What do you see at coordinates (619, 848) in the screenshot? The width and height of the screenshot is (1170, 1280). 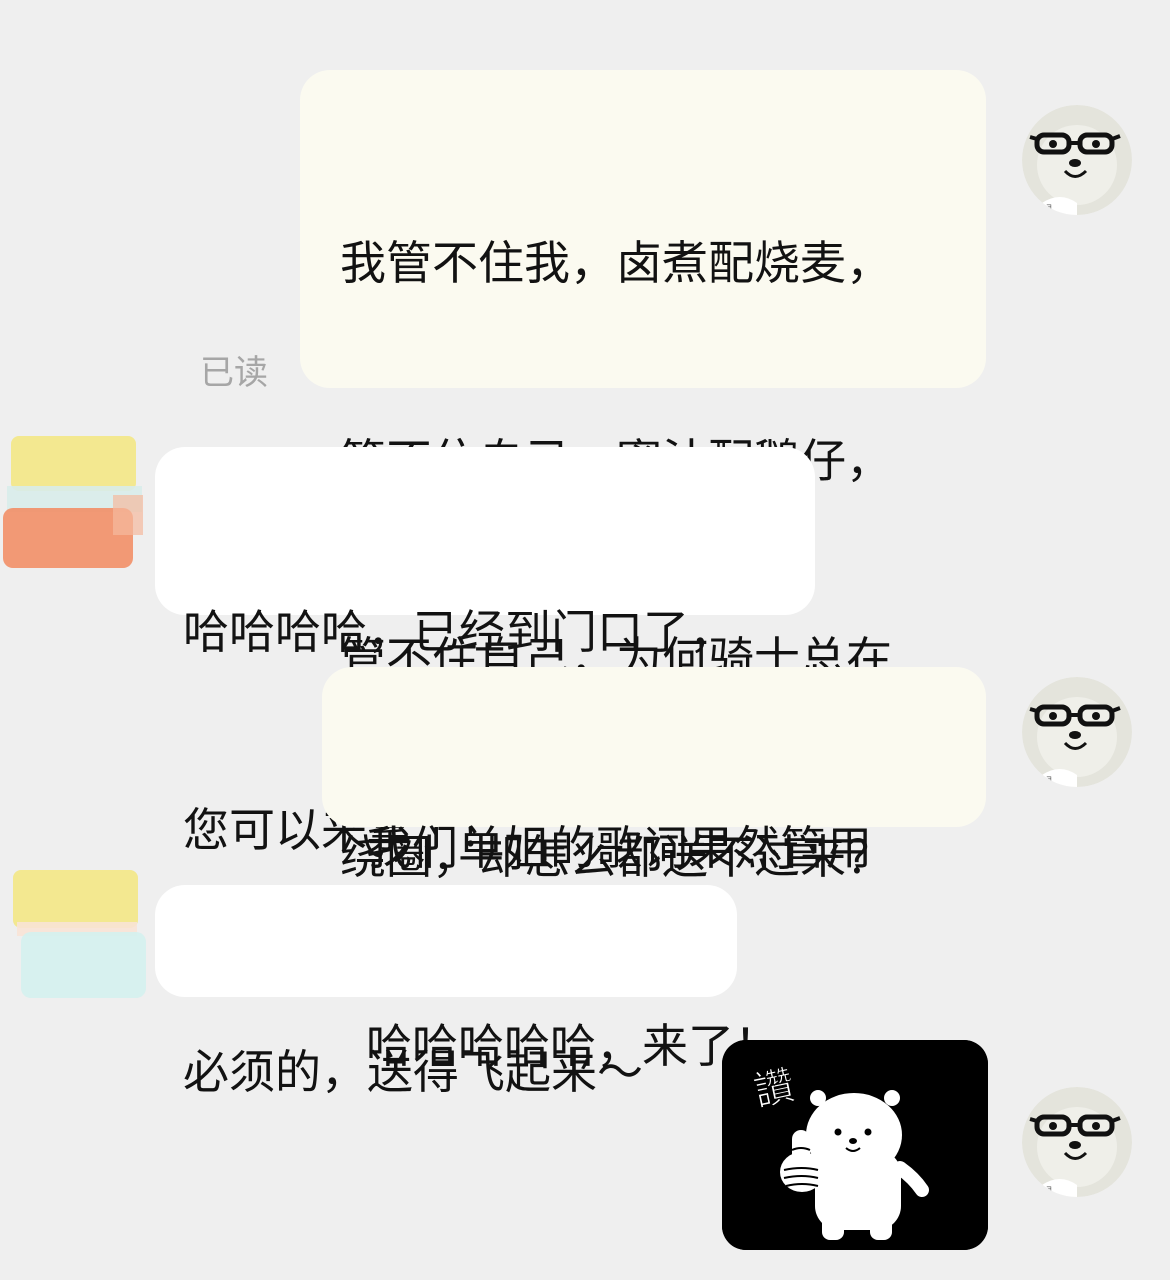 I see `message-line: 我们单姐的歌词果然管用` at bounding box center [619, 848].